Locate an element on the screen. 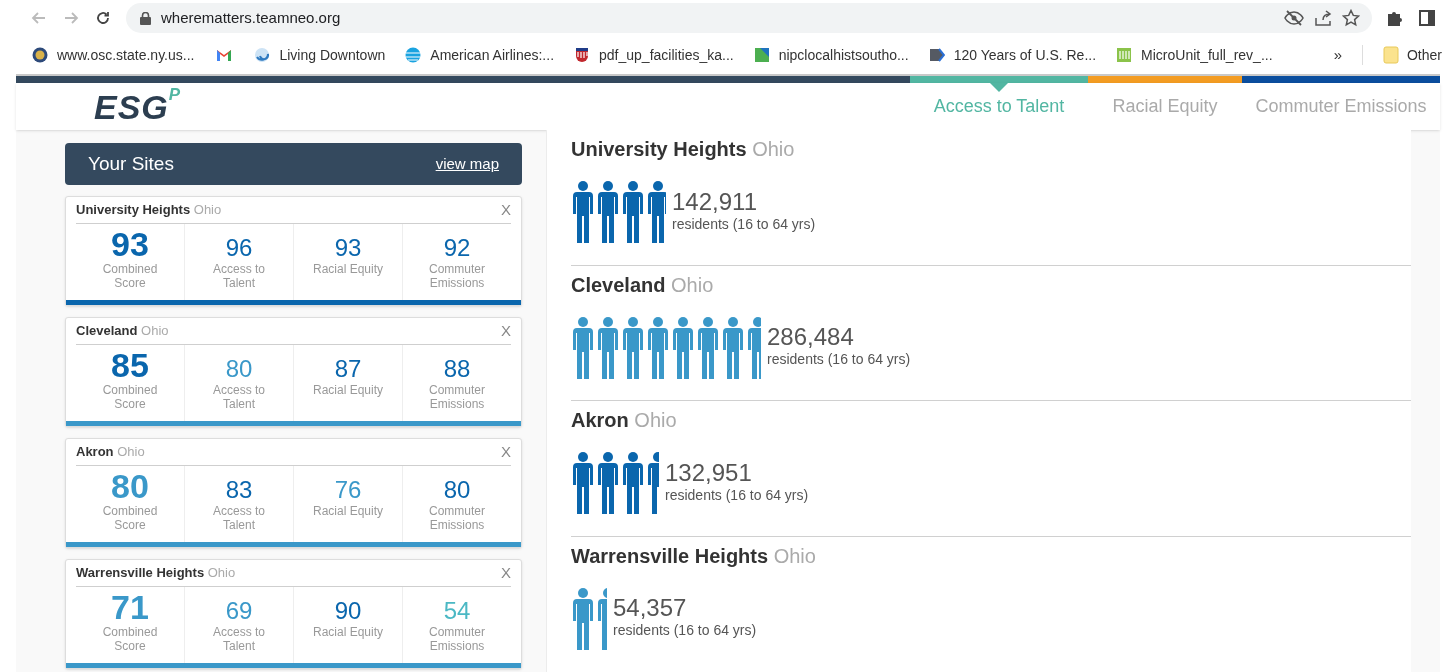  resident-count: 142,911 is located at coordinates (715, 201).